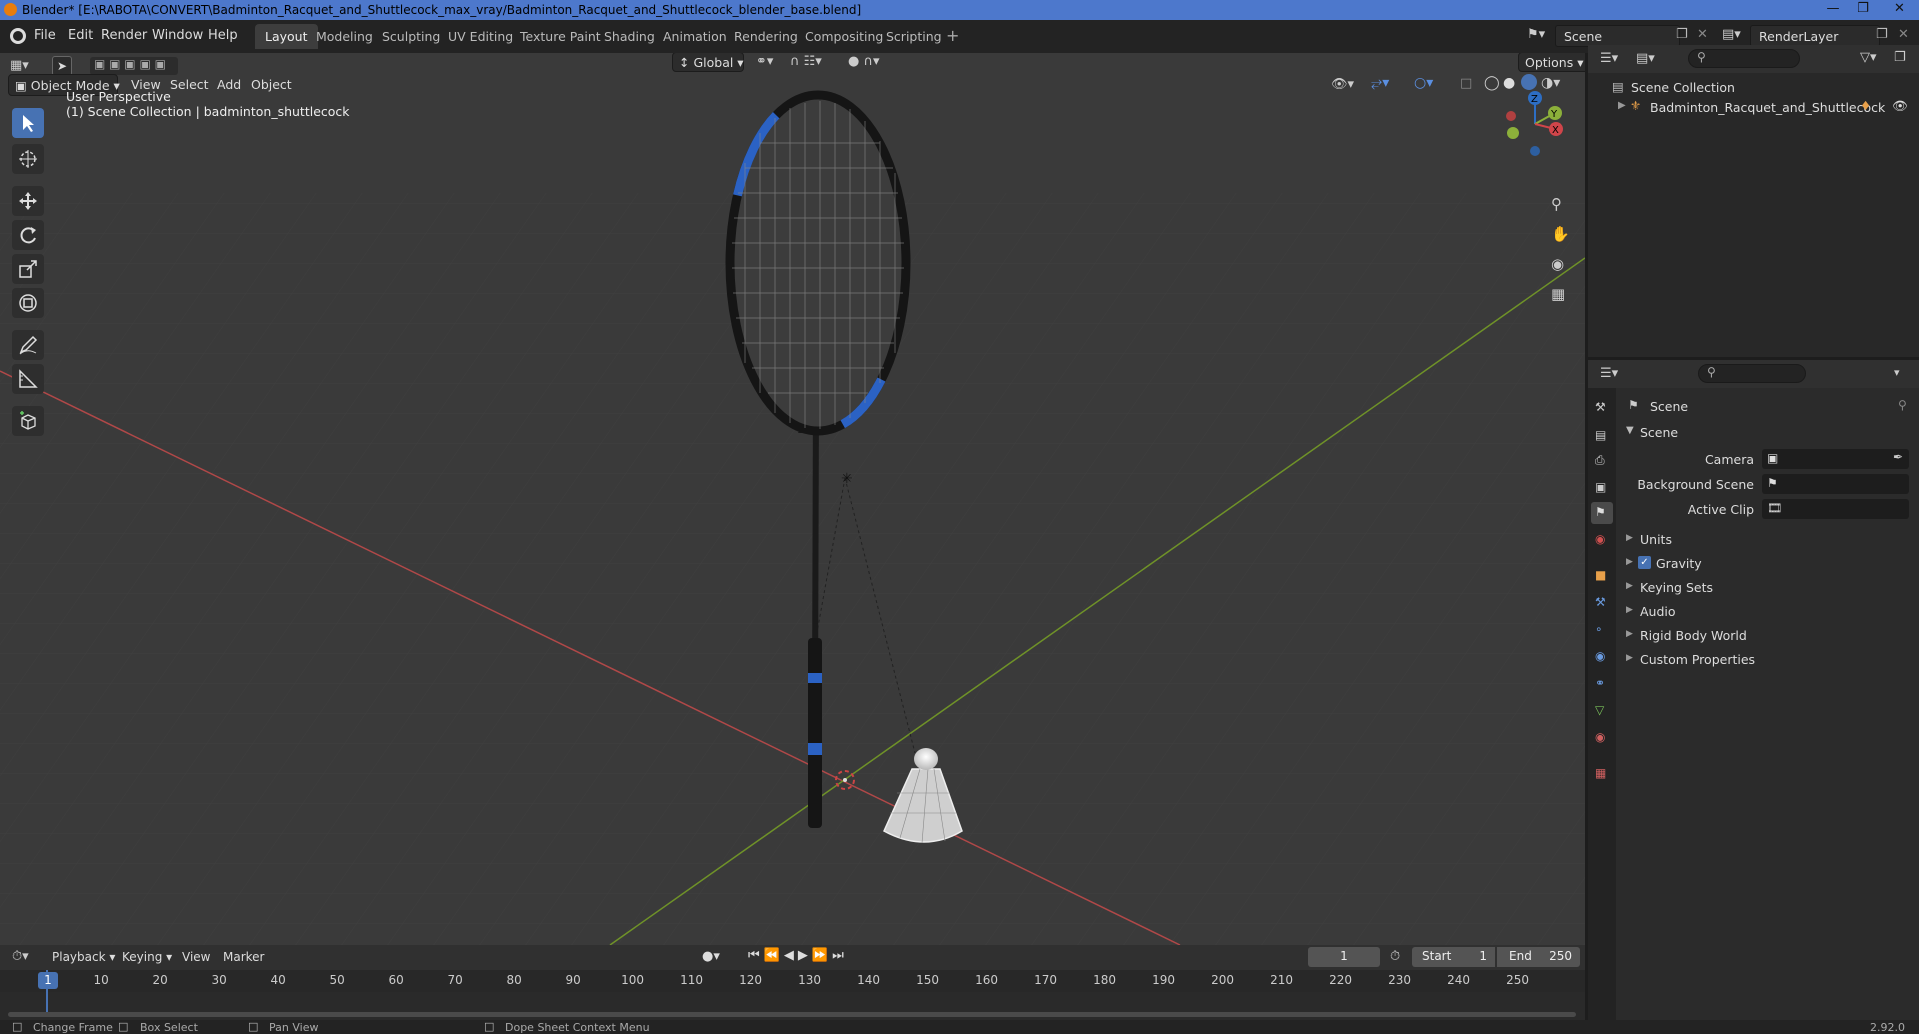  What do you see at coordinates (1540, 36) in the screenshot?
I see `scene-selector-icon: ⚑▾` at bounding box center [1540, 36].